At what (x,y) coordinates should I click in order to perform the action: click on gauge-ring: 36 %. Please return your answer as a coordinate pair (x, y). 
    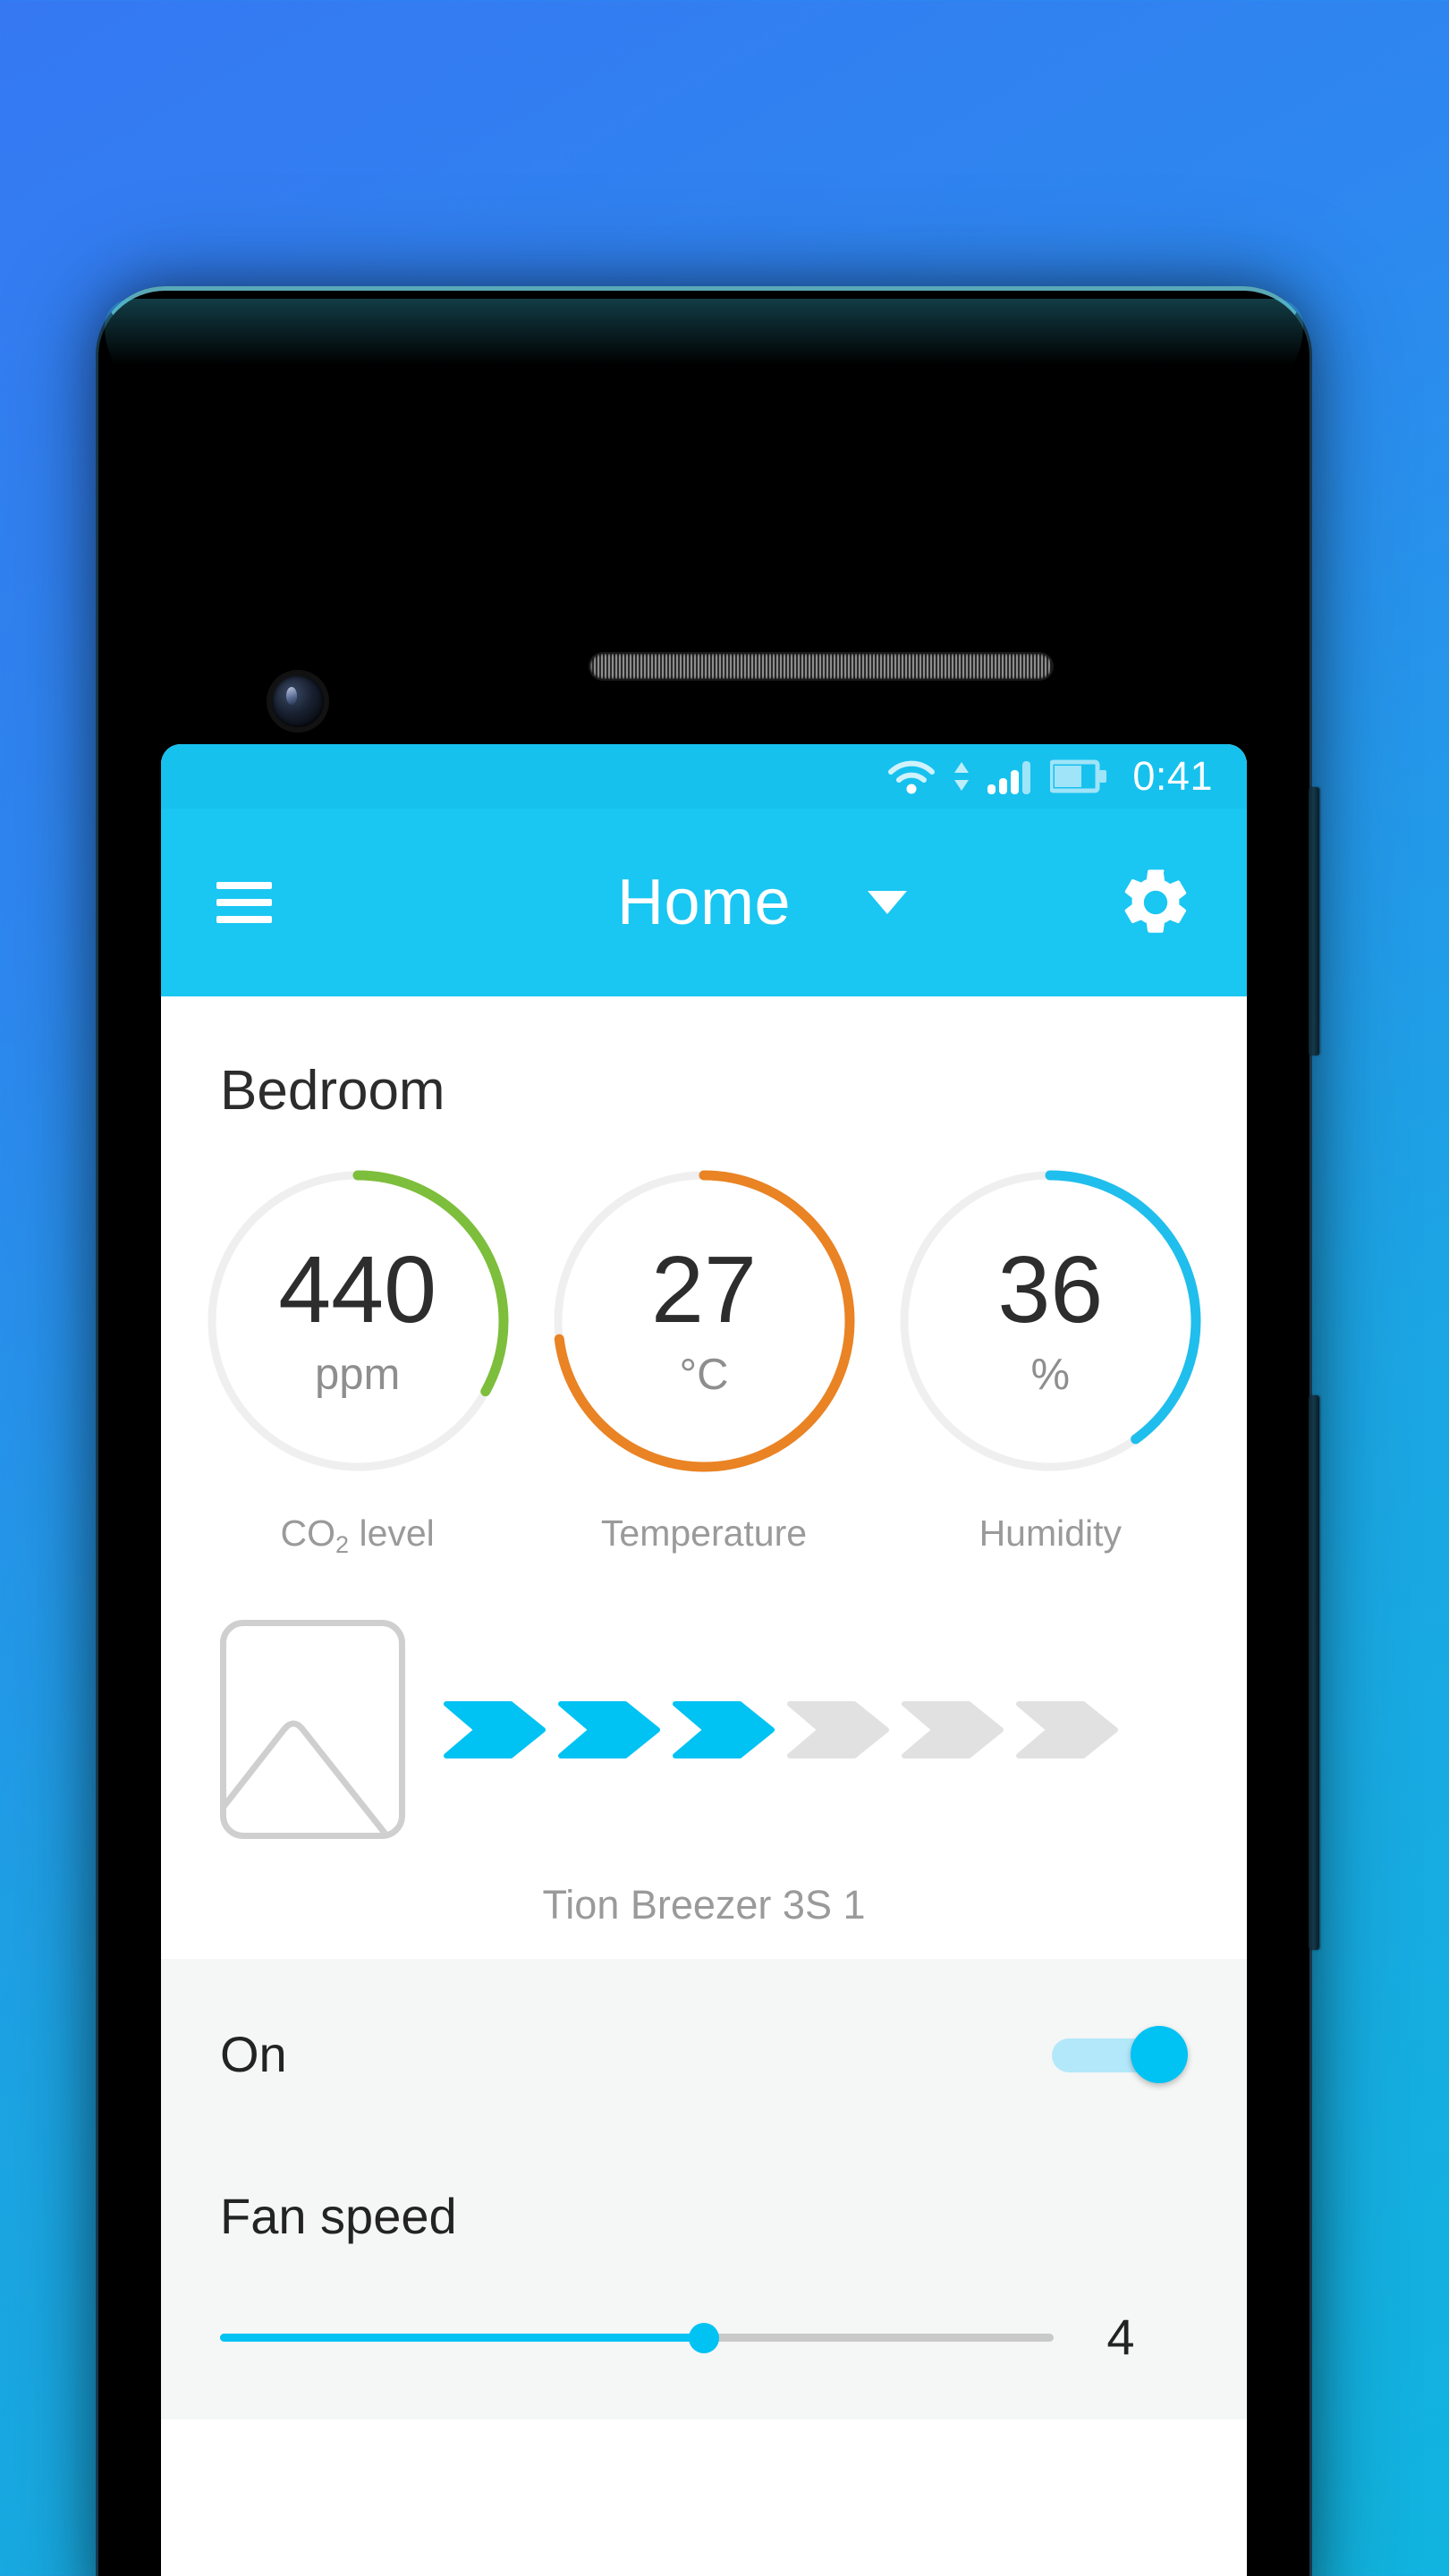
    Looking at the image, I should click on (1050, 1321).